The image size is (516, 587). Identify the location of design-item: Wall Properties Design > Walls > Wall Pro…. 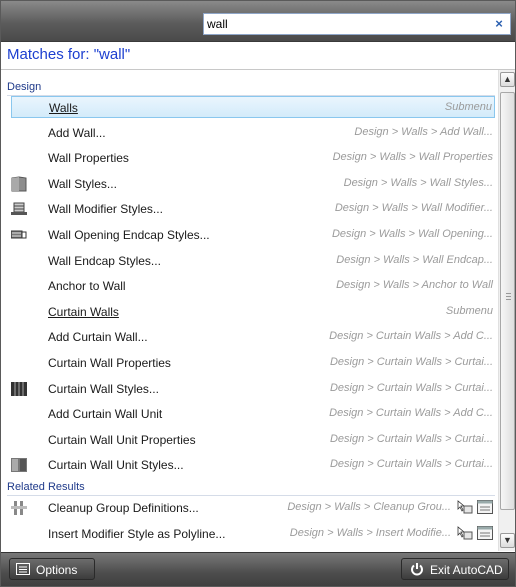
(253, 158).